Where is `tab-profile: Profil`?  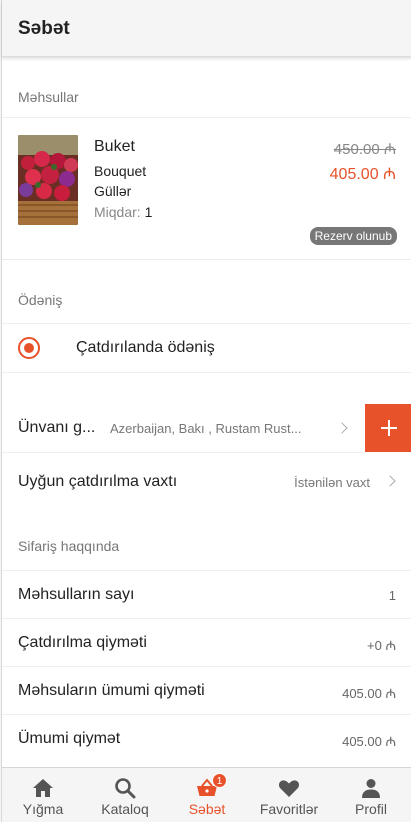
tab-profile: Profil is located at coordinates (370, 795).